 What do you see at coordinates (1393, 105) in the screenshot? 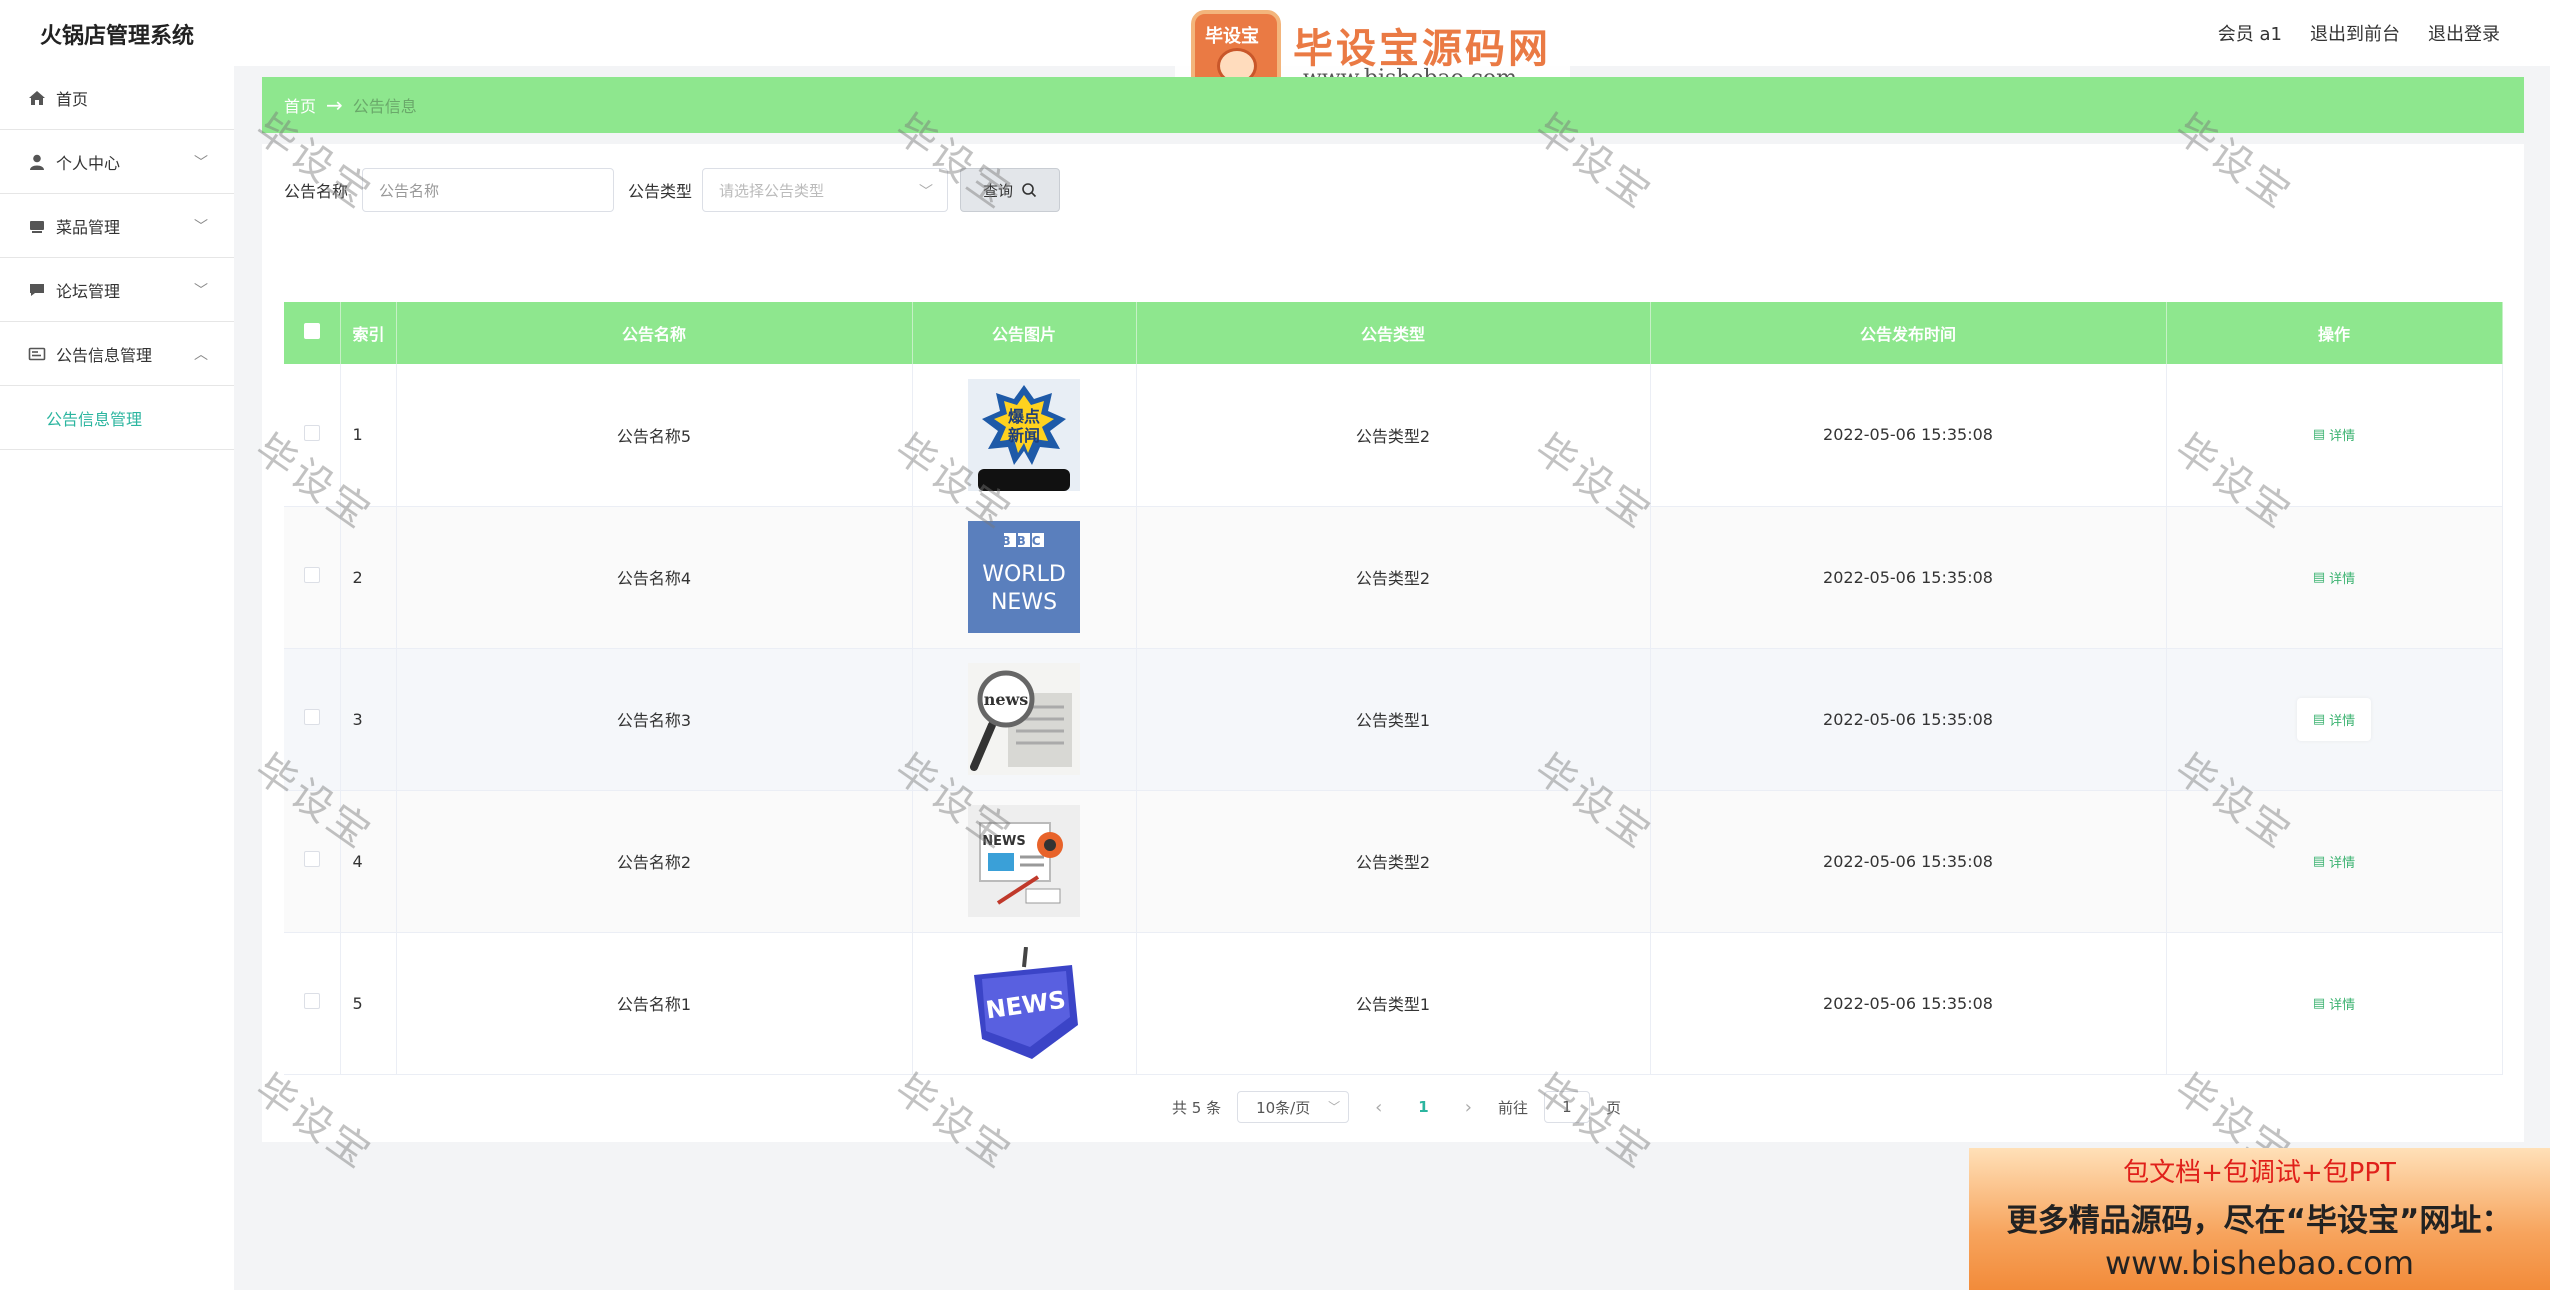
I see `breadcrumb: 首页 → 公告信息` at bounding box center [1393, 105].